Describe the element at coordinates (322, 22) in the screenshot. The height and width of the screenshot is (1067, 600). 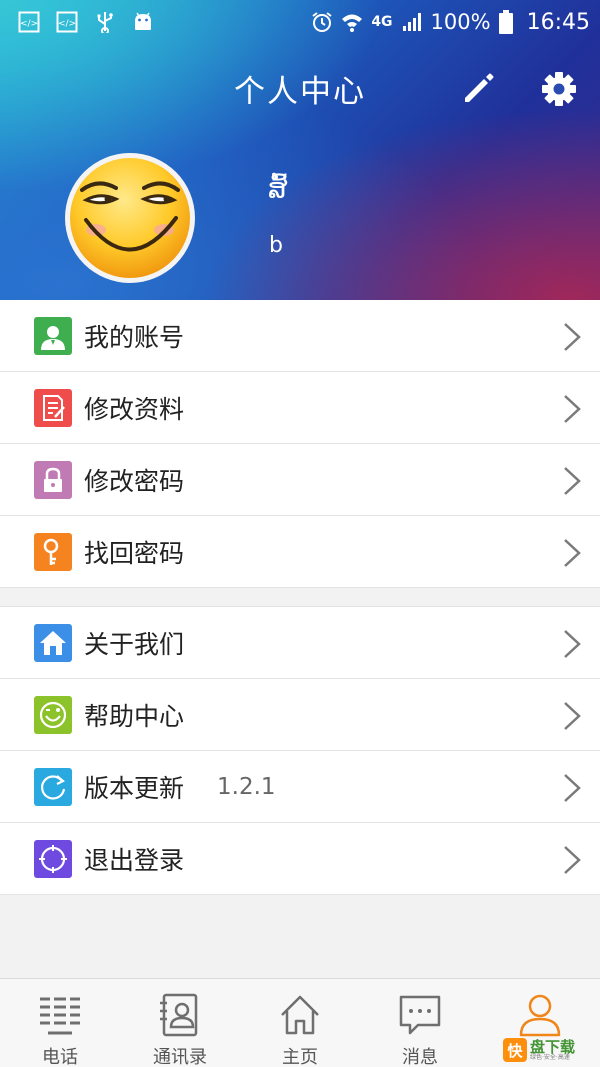
I see `alarm-icon` at that location.